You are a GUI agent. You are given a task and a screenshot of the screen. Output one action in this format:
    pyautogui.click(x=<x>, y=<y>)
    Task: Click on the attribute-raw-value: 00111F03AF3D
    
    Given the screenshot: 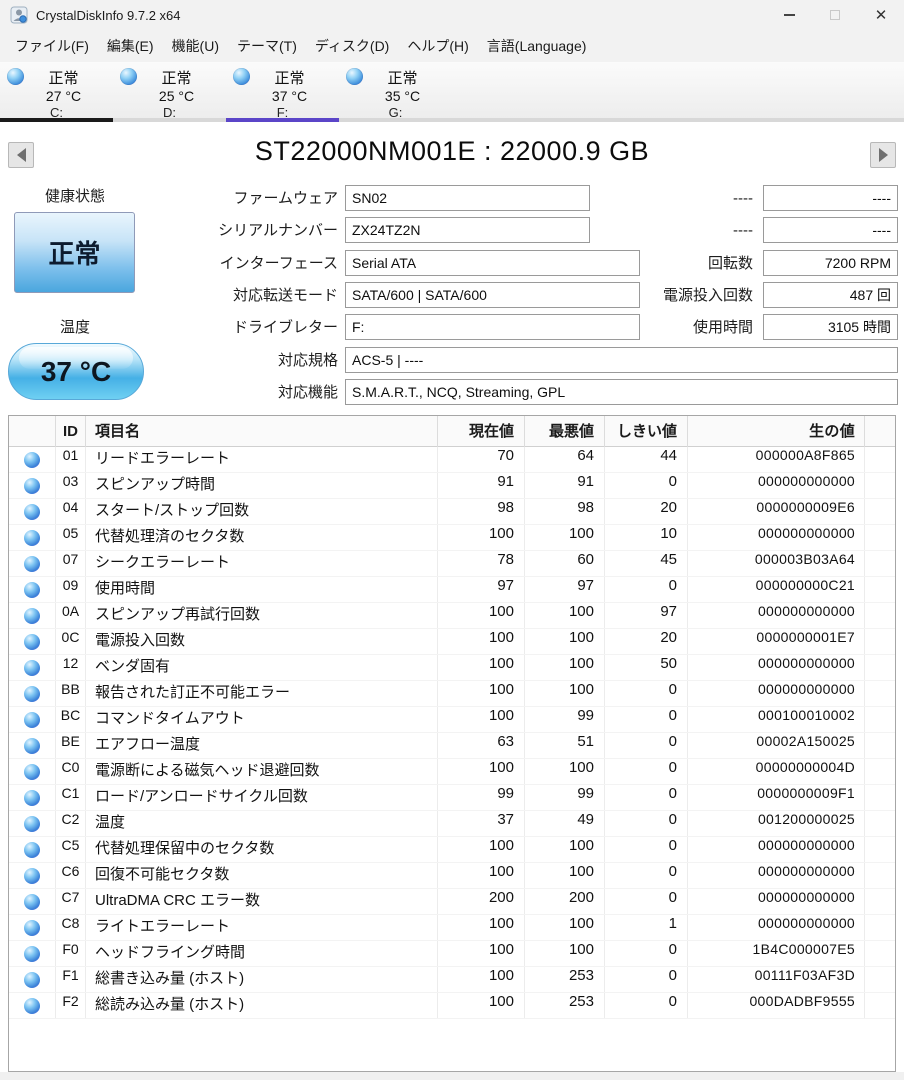 What is the action you would take?
    pyautogui.click(x=776, y=979)
    